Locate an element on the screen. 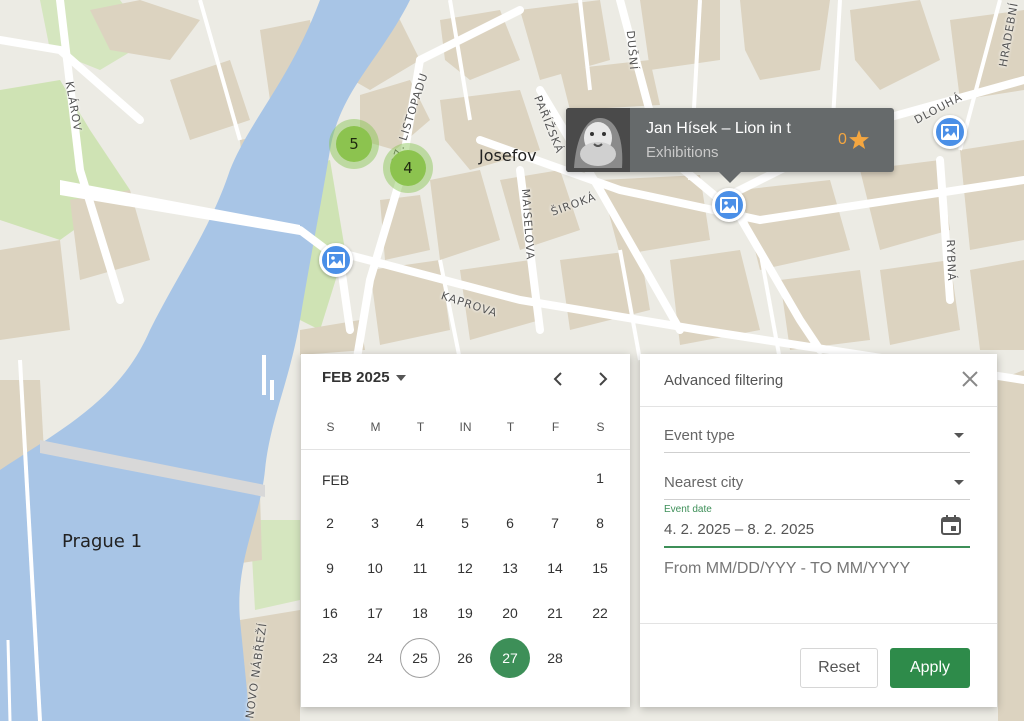  calendar-day: 19 is located at coordinates (465, 613).